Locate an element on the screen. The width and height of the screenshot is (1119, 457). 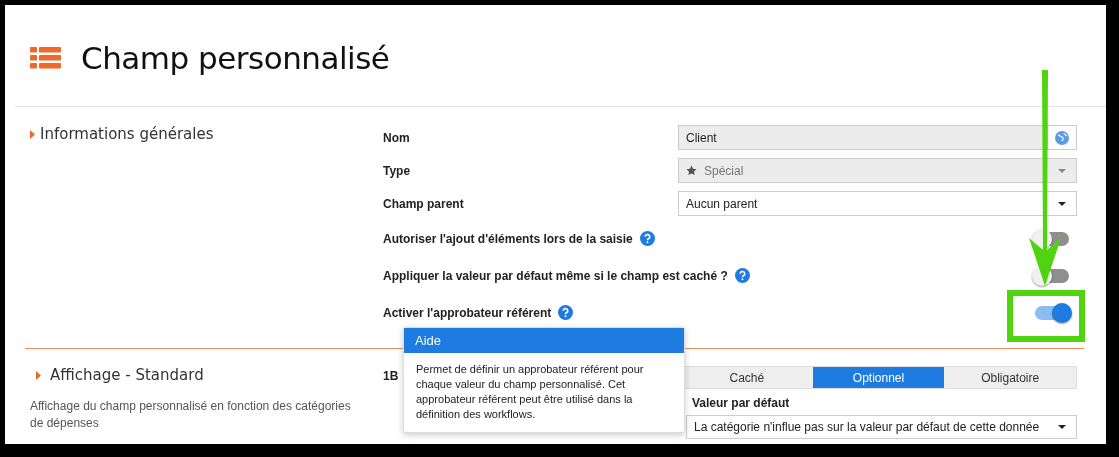
toggle-label: Activer l'approbateur référent is located at coordinates (467, 312).